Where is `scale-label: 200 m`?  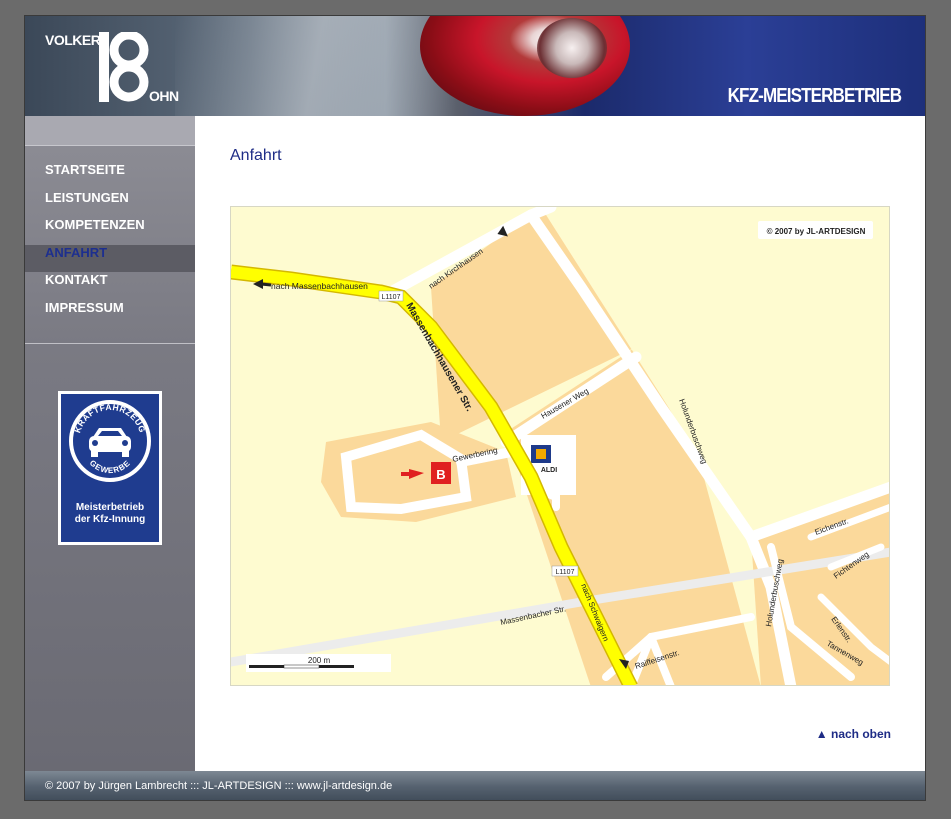 scale-label: 200 m is located at coordinates (319, 660).